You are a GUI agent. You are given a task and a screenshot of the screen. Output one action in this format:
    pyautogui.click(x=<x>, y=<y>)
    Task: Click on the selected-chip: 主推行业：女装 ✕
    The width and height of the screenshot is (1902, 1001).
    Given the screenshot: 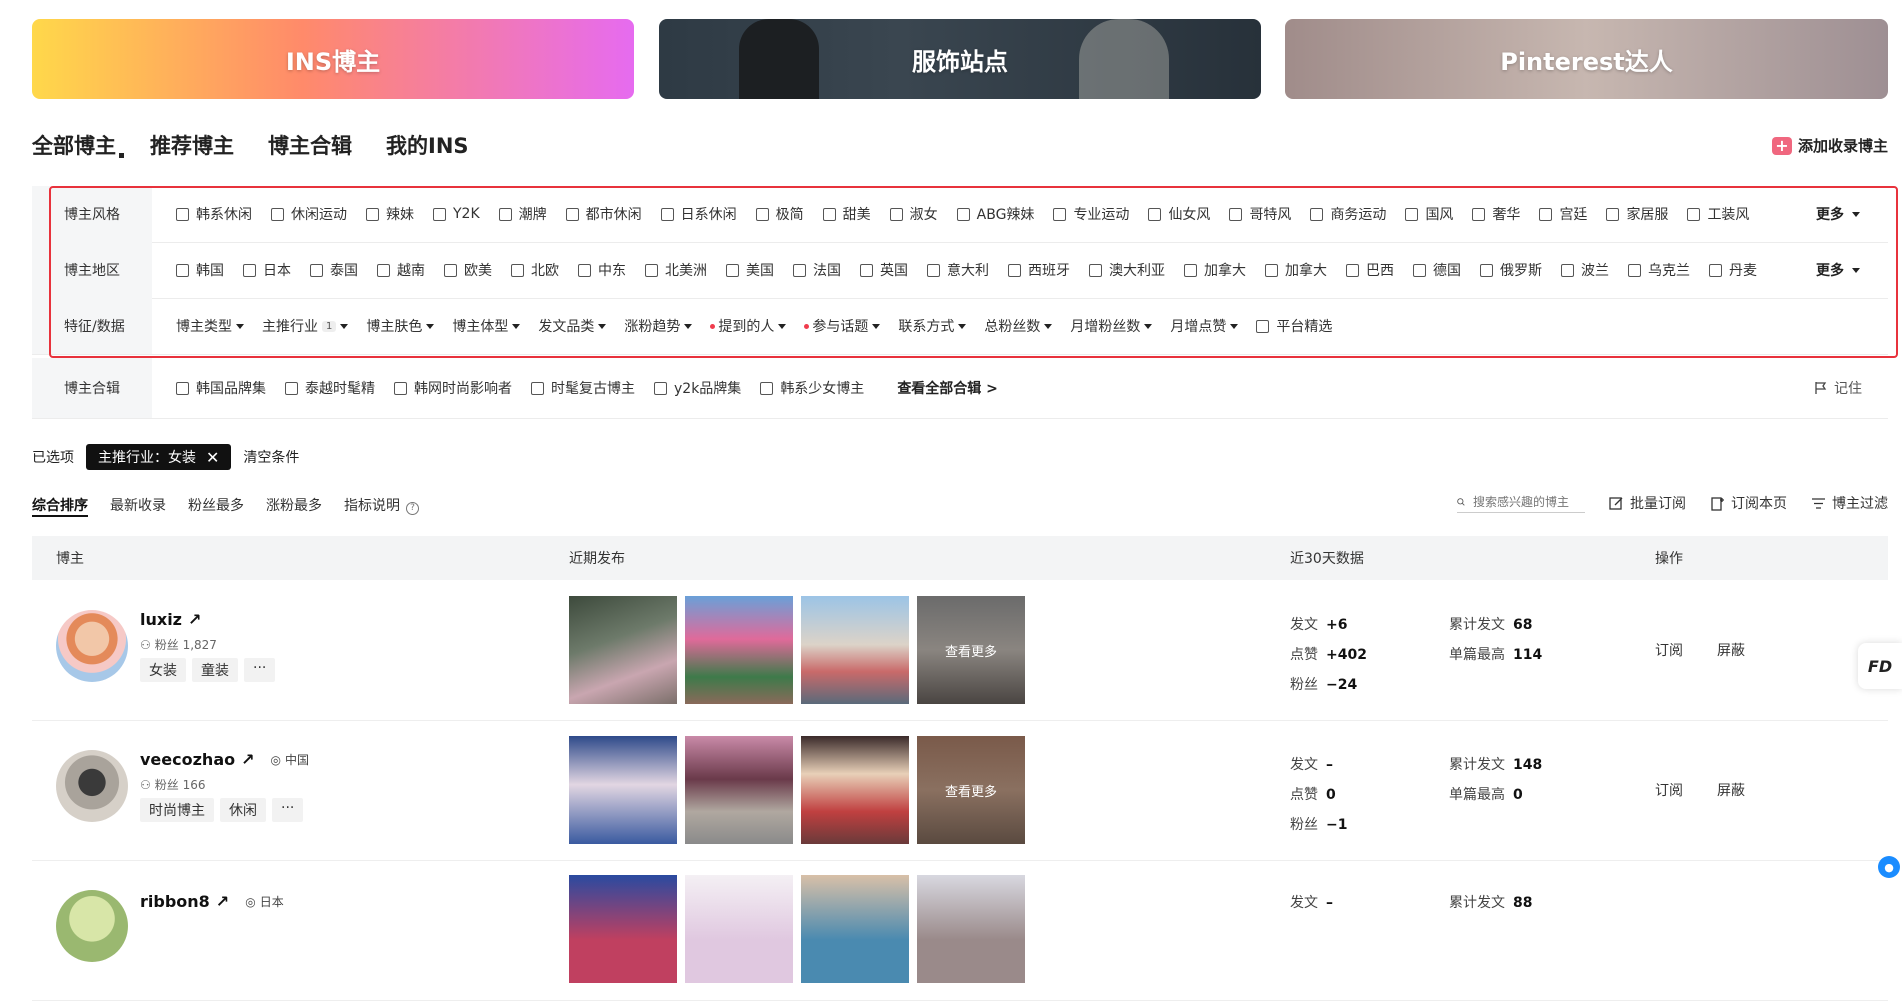 What is the action you would take?
    pyautogui.click(x=159, y=457)
    